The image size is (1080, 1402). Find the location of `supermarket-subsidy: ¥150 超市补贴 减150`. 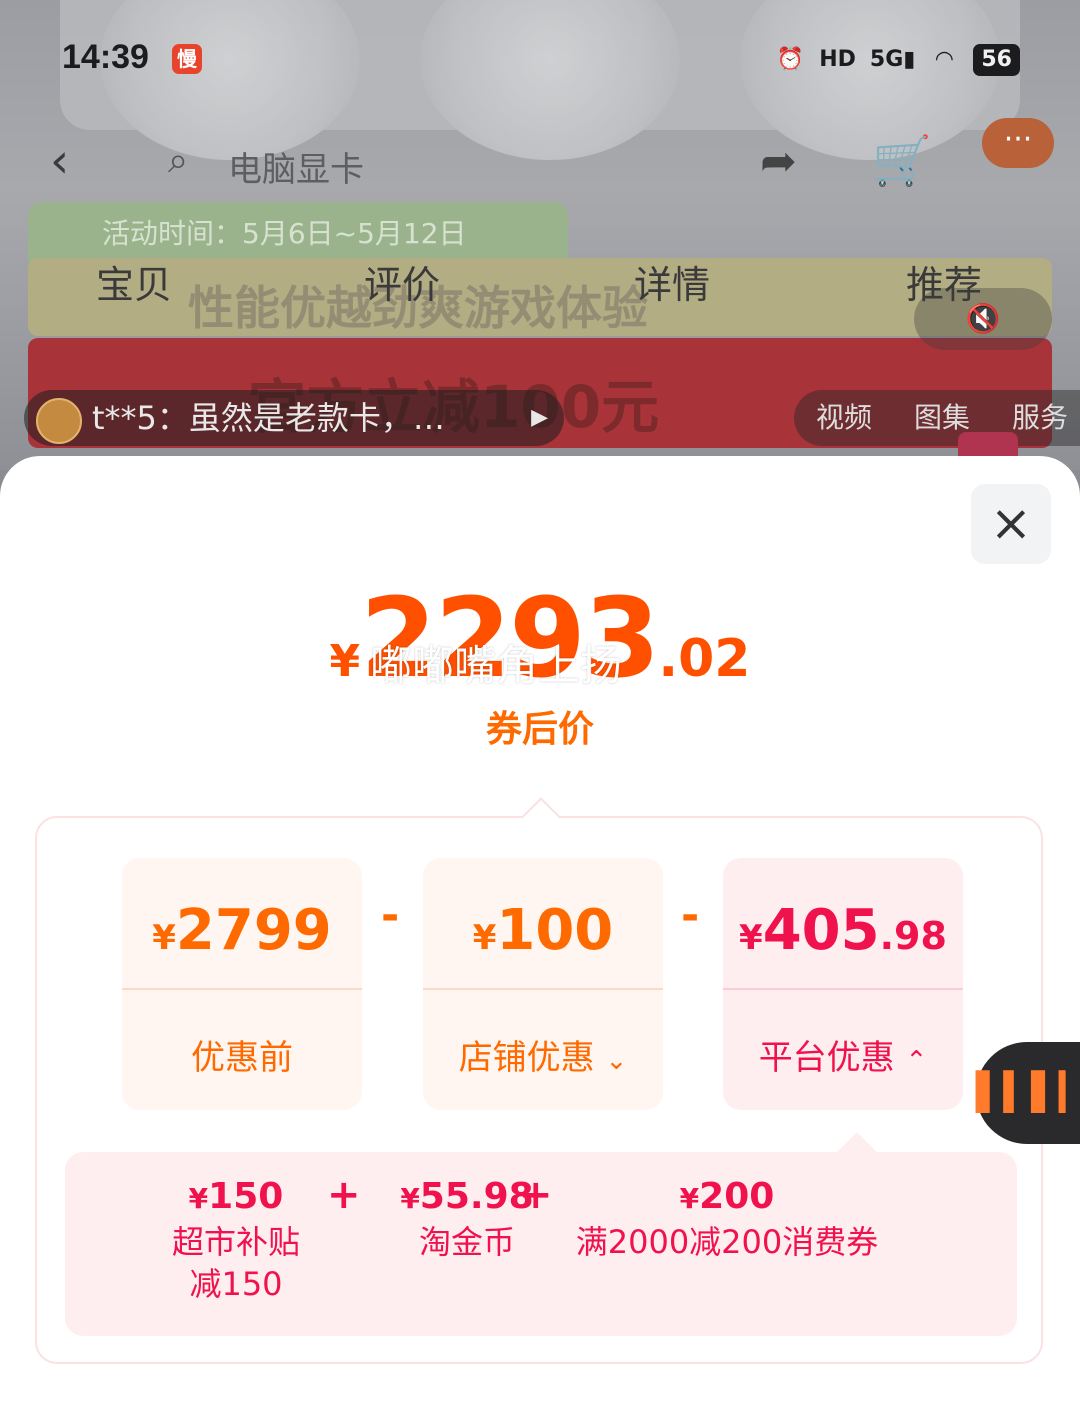

supermarket-subsidy: ¥150 超市补贴 减150 is located at coordinates (236, 1240).